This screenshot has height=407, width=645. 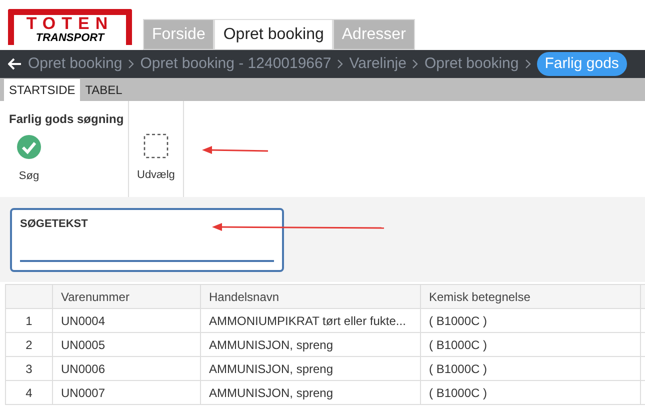 What do you see at coordinates (29, 368) in the screenshot?
I see `table-cell: 3` at bounding box center [29, 368].